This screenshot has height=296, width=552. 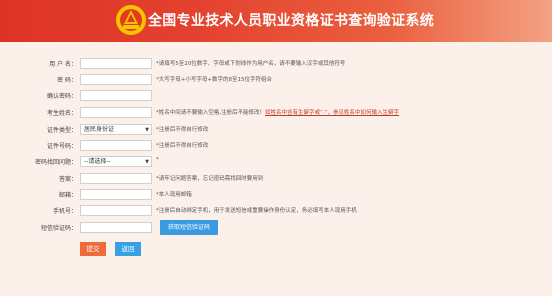 I want to click on rare-char-help-link: 如姓名中含有生僻字或“·”，参见姓名中如何输入生僻字, so click(x=332, y=113).